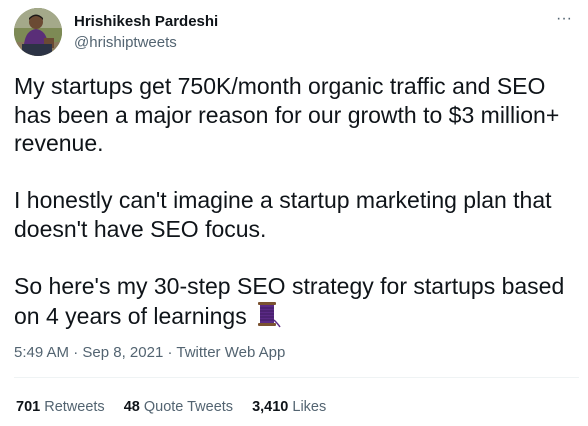  I want to click on likes-stat: 3,410 Likes, so click(289, 407).